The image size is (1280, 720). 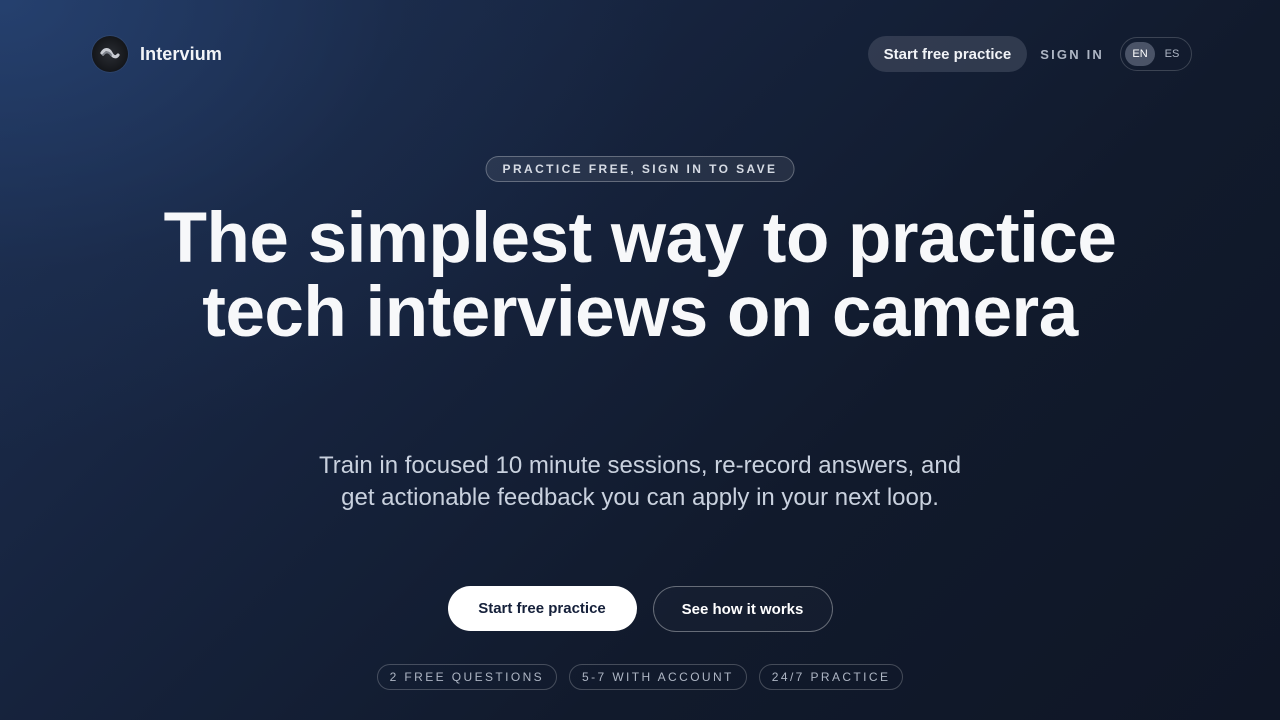 What do you see at coordinates (947, 54) in the screenshot?
I see `header-start-practice-button: Start free practice` at bounding box center [947, 54].